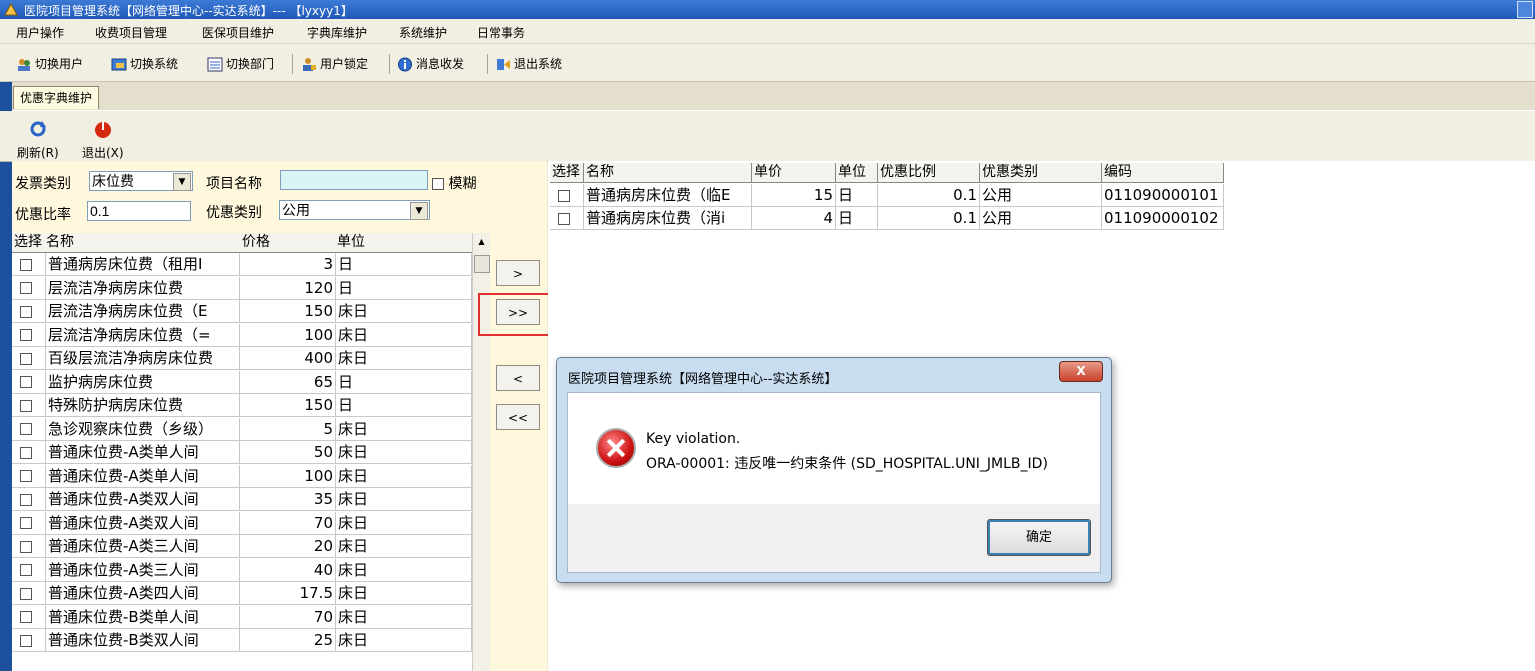  I want to click on fuzzy-checkbox: 模糊, so click(454, 183).